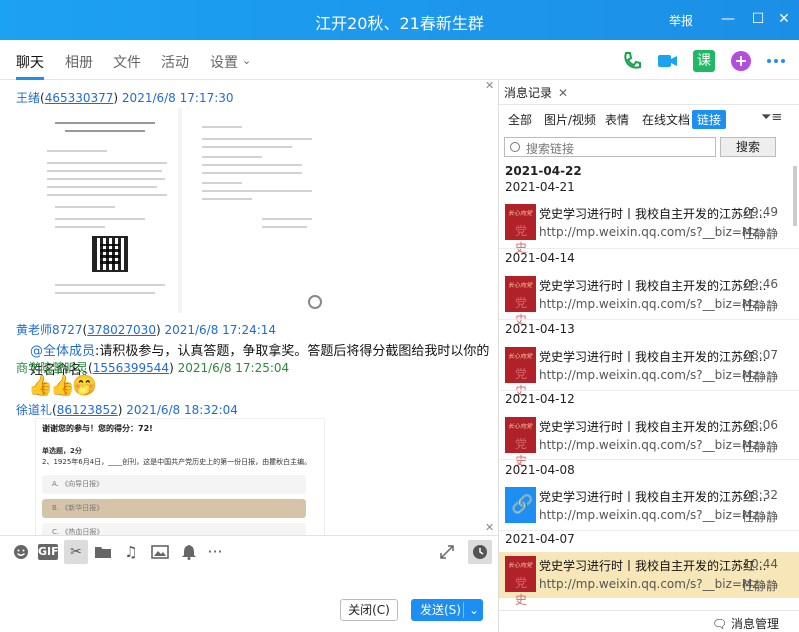 This screenshot has width=799, height=632. What do you see at coordinates (62, 351) in the screenshot?
I see `mention-all: @全体成员` at bounding box center [62, 351].